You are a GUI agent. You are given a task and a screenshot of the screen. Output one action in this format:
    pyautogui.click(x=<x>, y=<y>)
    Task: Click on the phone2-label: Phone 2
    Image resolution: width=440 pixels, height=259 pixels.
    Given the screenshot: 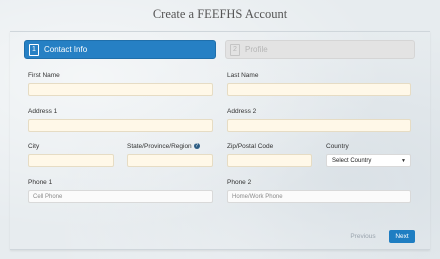 What is the action you would take?
    pyautogui.click(x=239, y=182)
    